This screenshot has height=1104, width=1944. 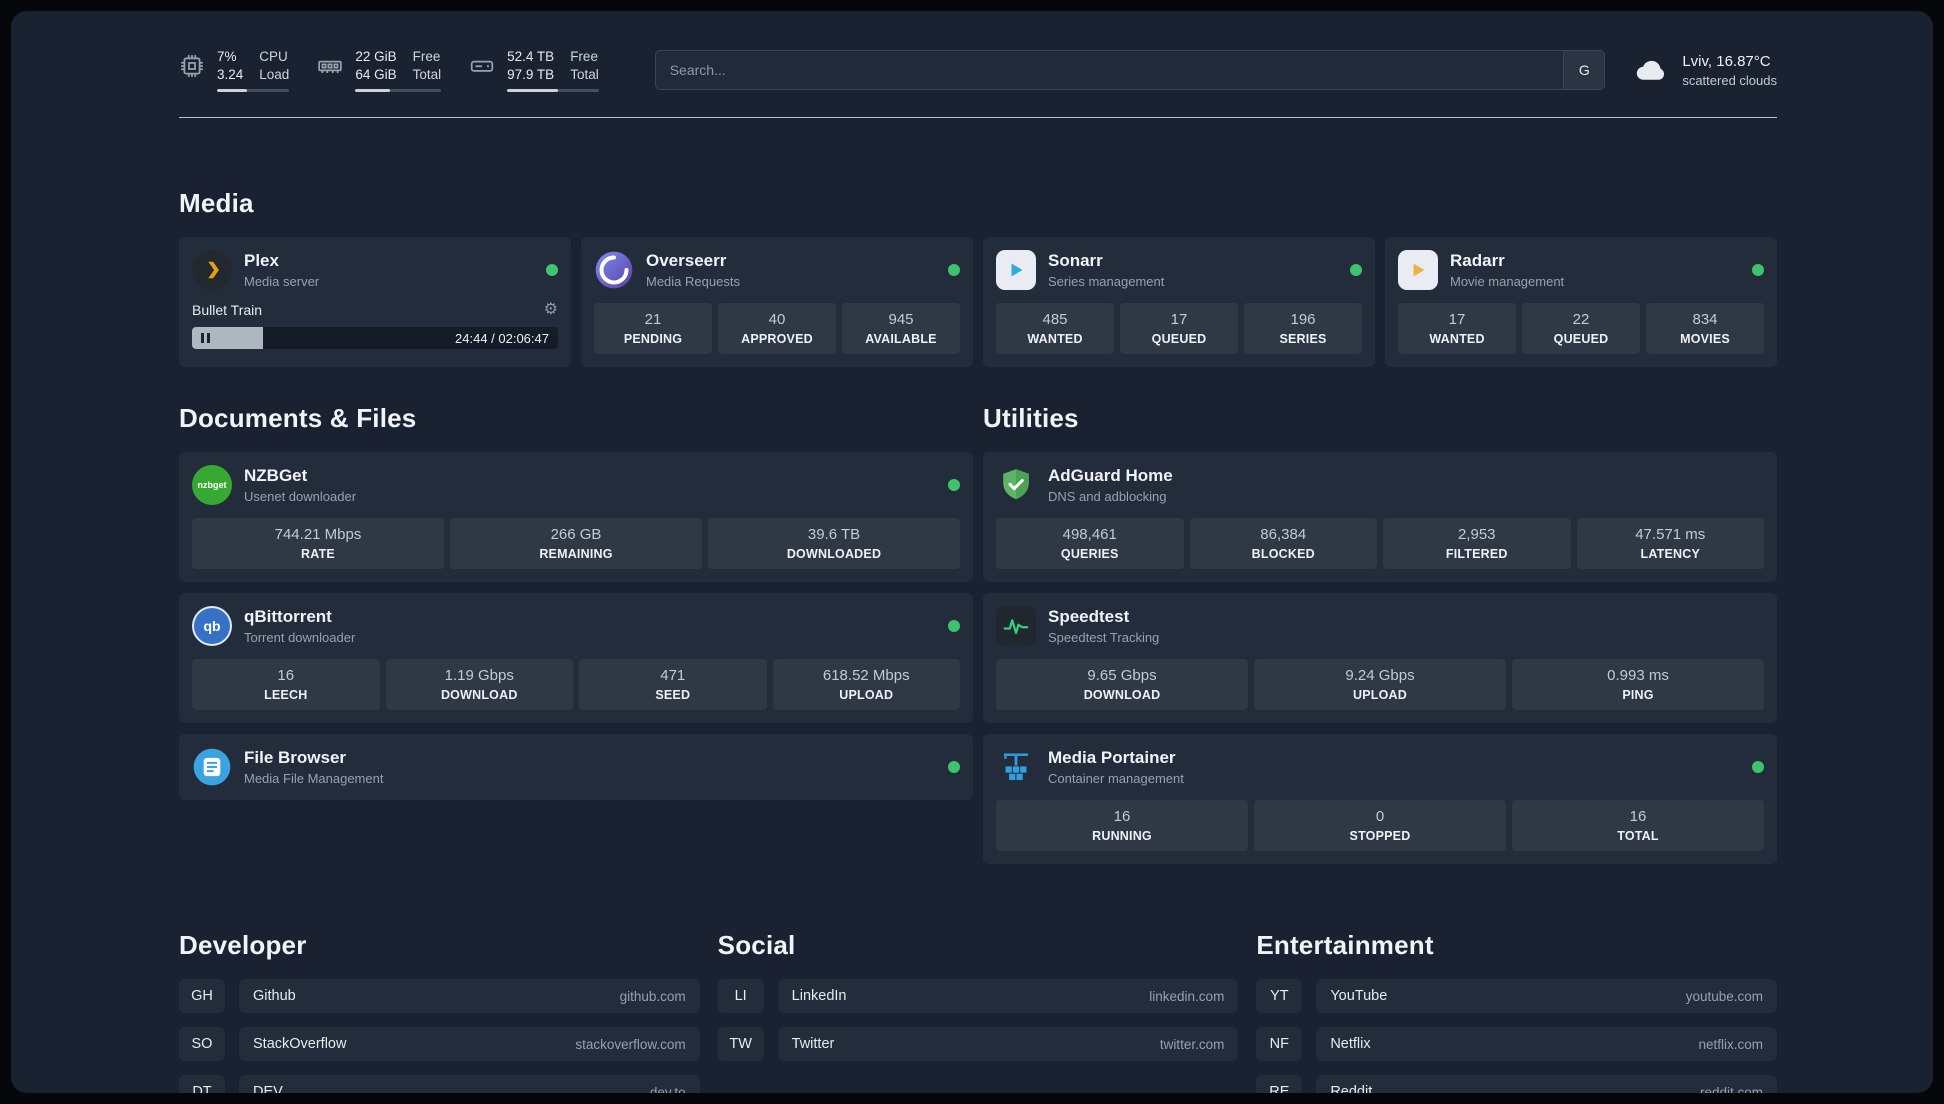 I want to click on documents-heading: Documents & Files, so click(x=298, y=418).